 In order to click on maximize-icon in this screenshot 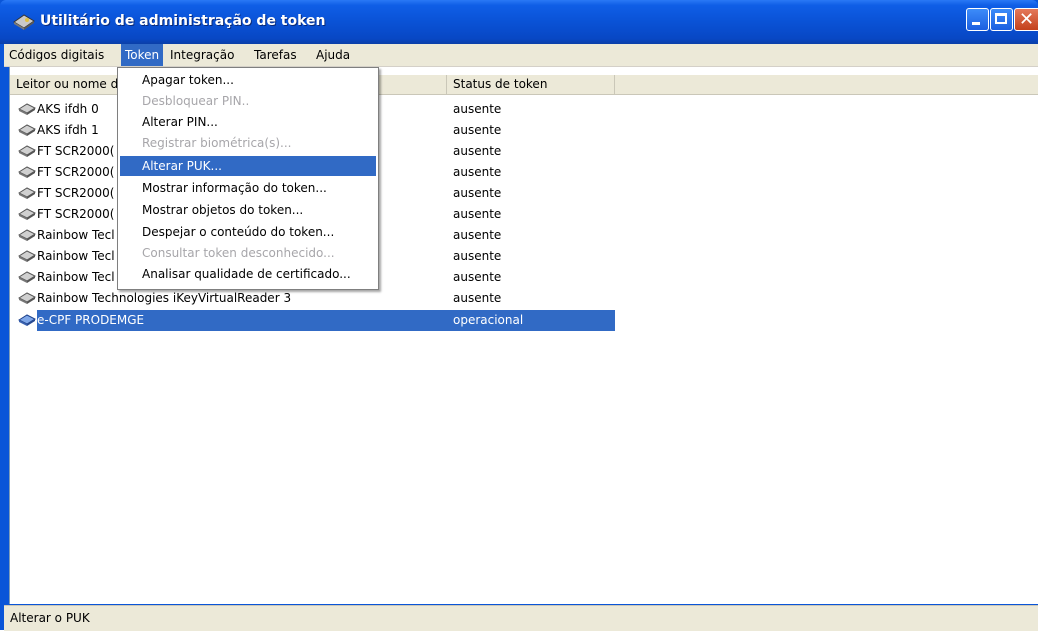, I will do `click(1001, 18)`.